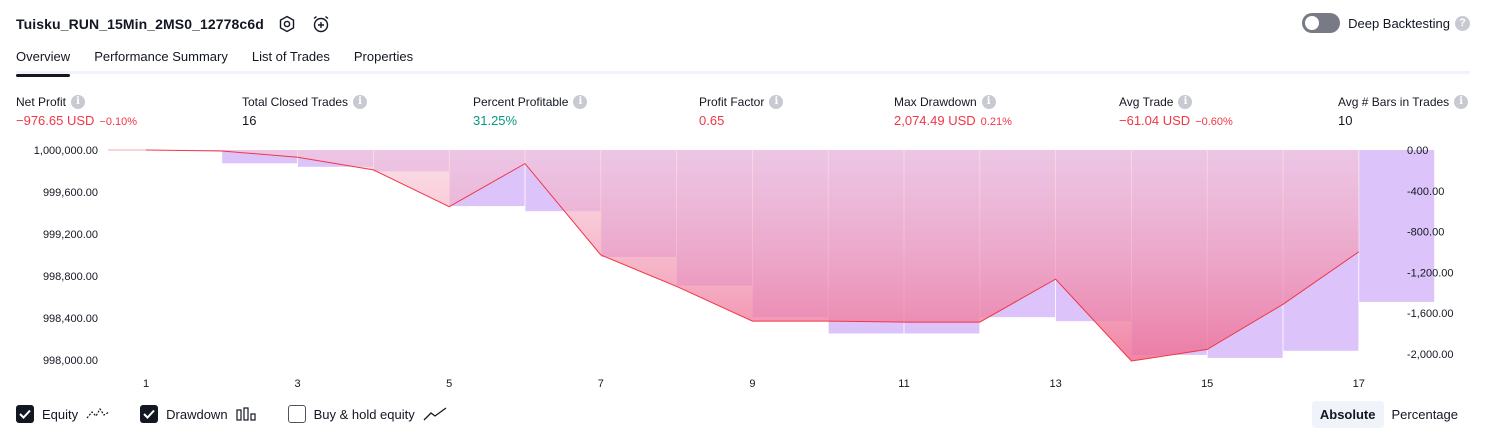 The width and height of the screenshot is (1486, 438). I want to click on left-axis-tick-label: 998,800.00, so click(70, 277).